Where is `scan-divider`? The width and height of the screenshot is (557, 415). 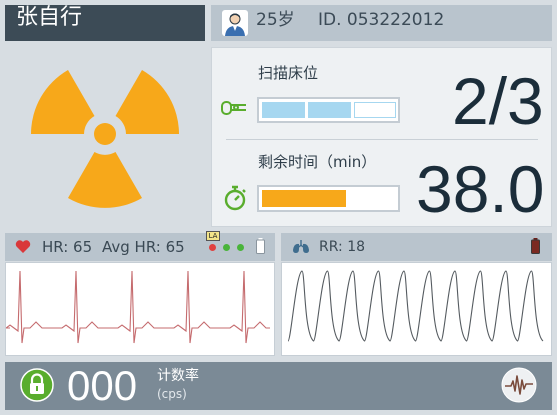 scan-divider is located at coordinates (382, 139).